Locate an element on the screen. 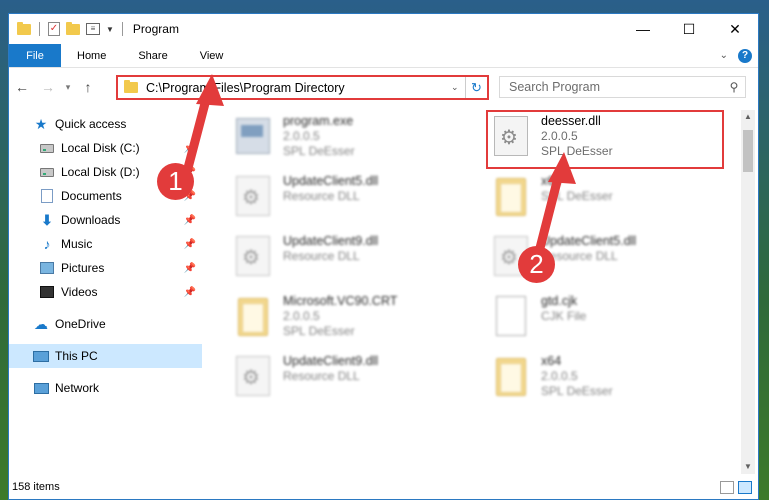 Image resolution: width=769 pixels, height=500 pixels. scroll-down-icon: ▼ is located at coordinates (748, 467).